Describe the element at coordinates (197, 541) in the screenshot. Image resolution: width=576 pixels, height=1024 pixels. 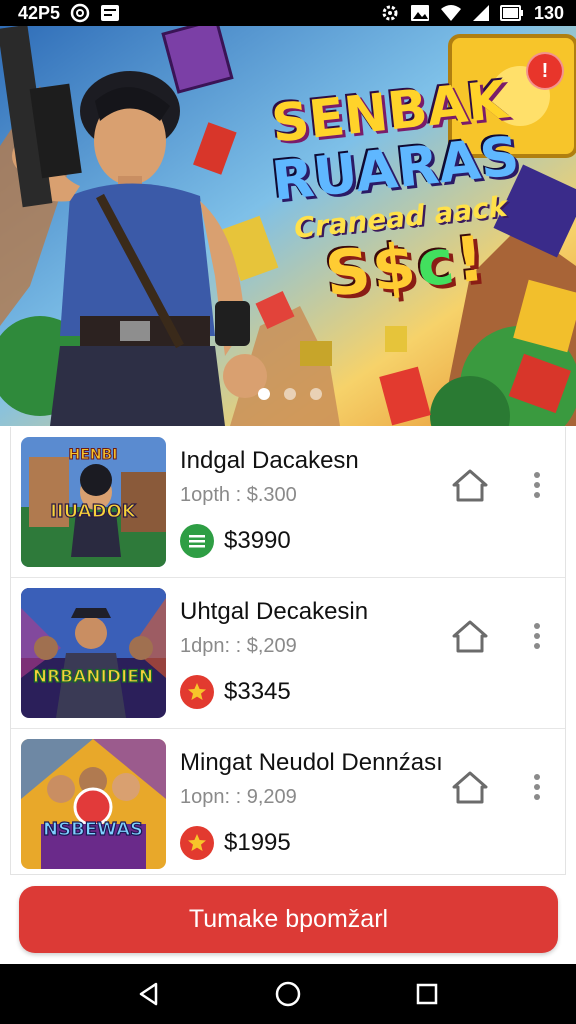
I see `list-icon` at that location.